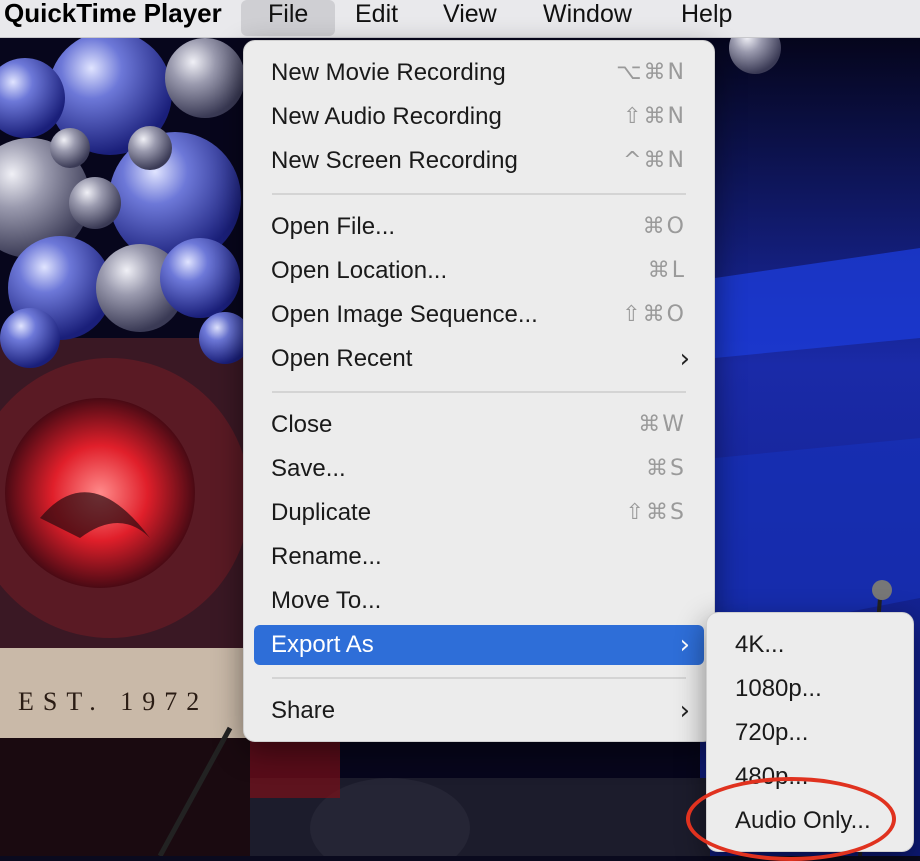  I want to click on menu-item-label: New Screen Recording, so click(394, 160).